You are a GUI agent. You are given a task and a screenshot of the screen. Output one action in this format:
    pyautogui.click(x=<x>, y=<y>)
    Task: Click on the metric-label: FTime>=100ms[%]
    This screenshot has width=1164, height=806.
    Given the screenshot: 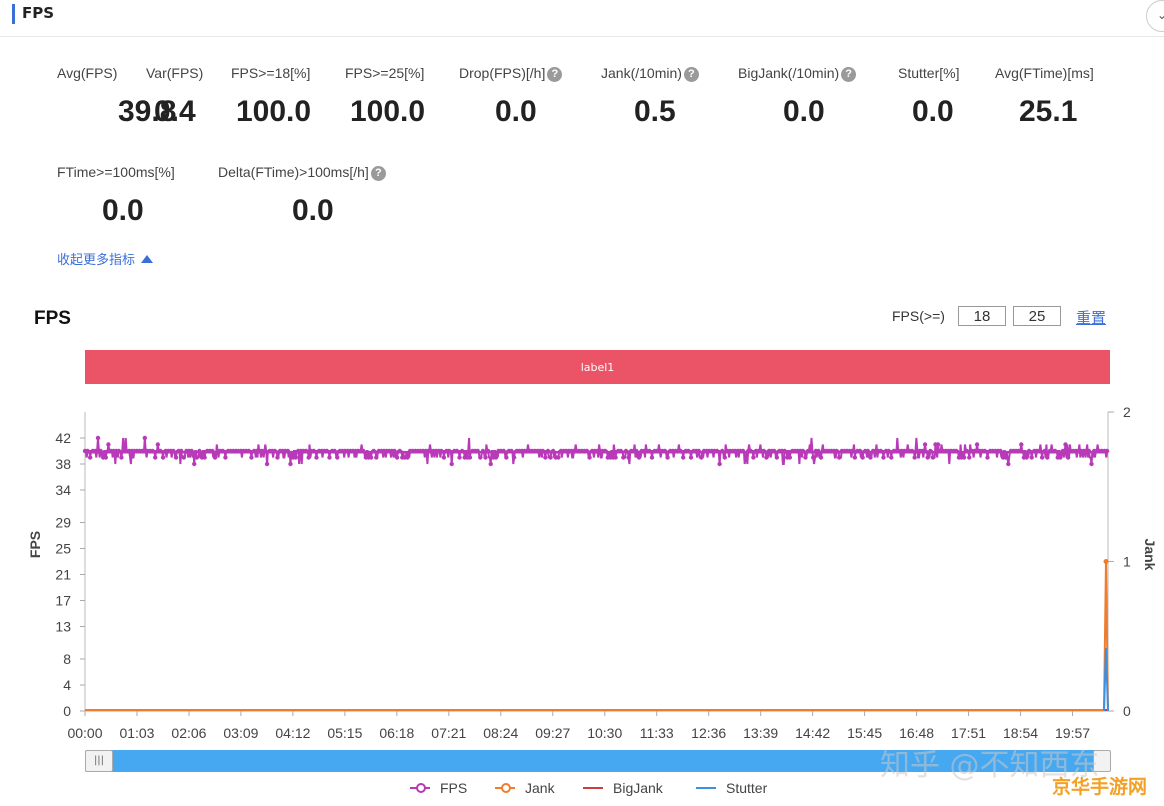 What is the action you would take?
    pyautogui.click(x=116, y=172)
    